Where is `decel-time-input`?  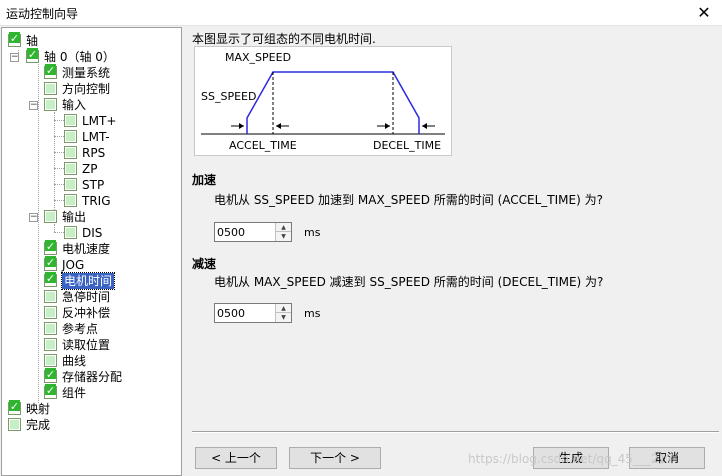 decel-time-input is located at coordinates (246, 313).